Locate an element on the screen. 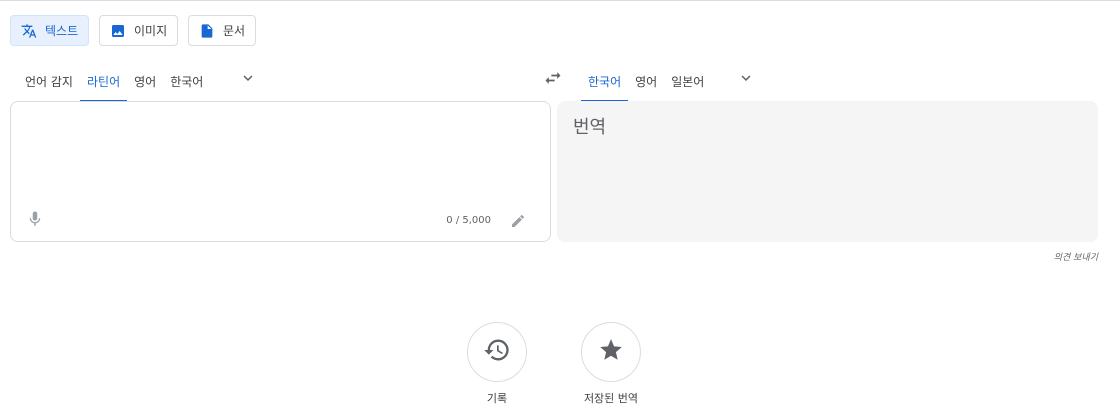 Image resolution: width=1120 pixels, height=415 pixels. source-text-input is located at coordinates (280, 152).